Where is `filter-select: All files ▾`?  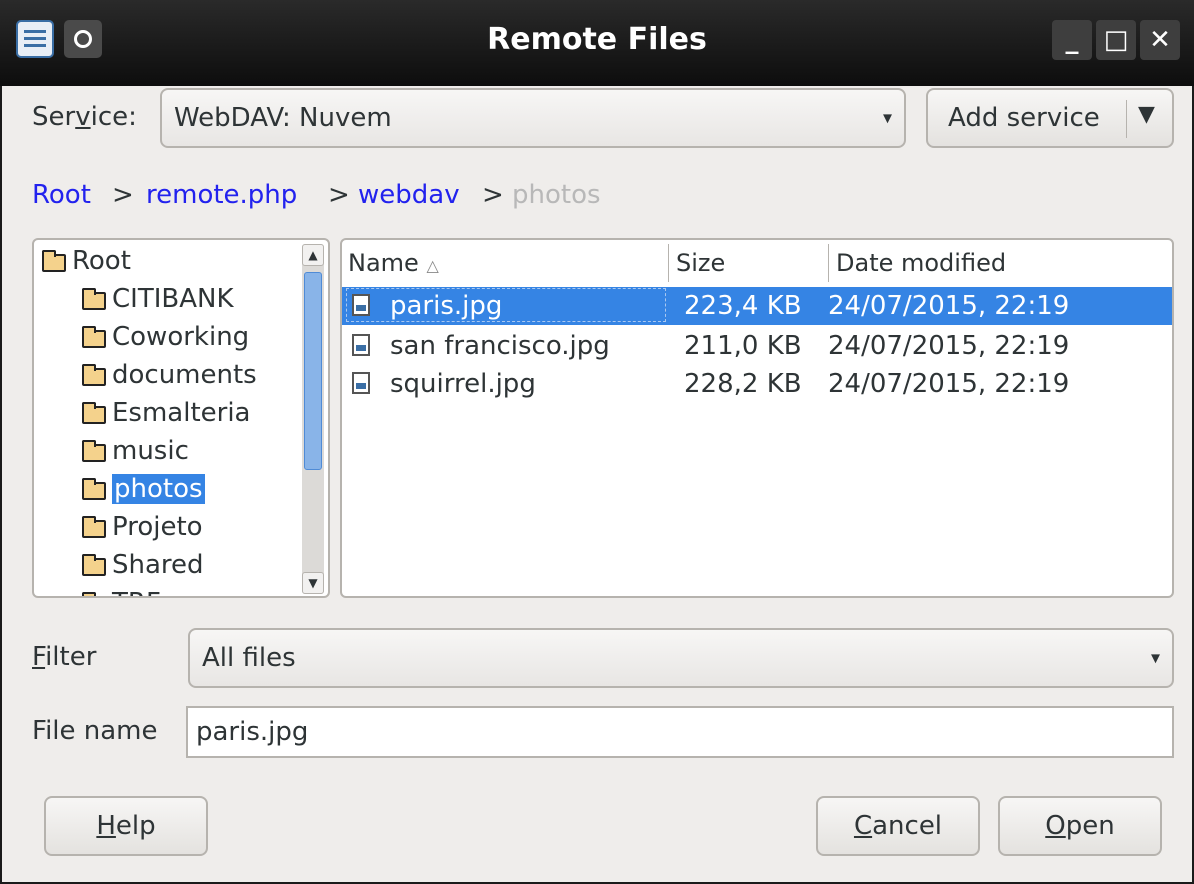
filter-select: All files ▾ is located at coordinates (681, 658).